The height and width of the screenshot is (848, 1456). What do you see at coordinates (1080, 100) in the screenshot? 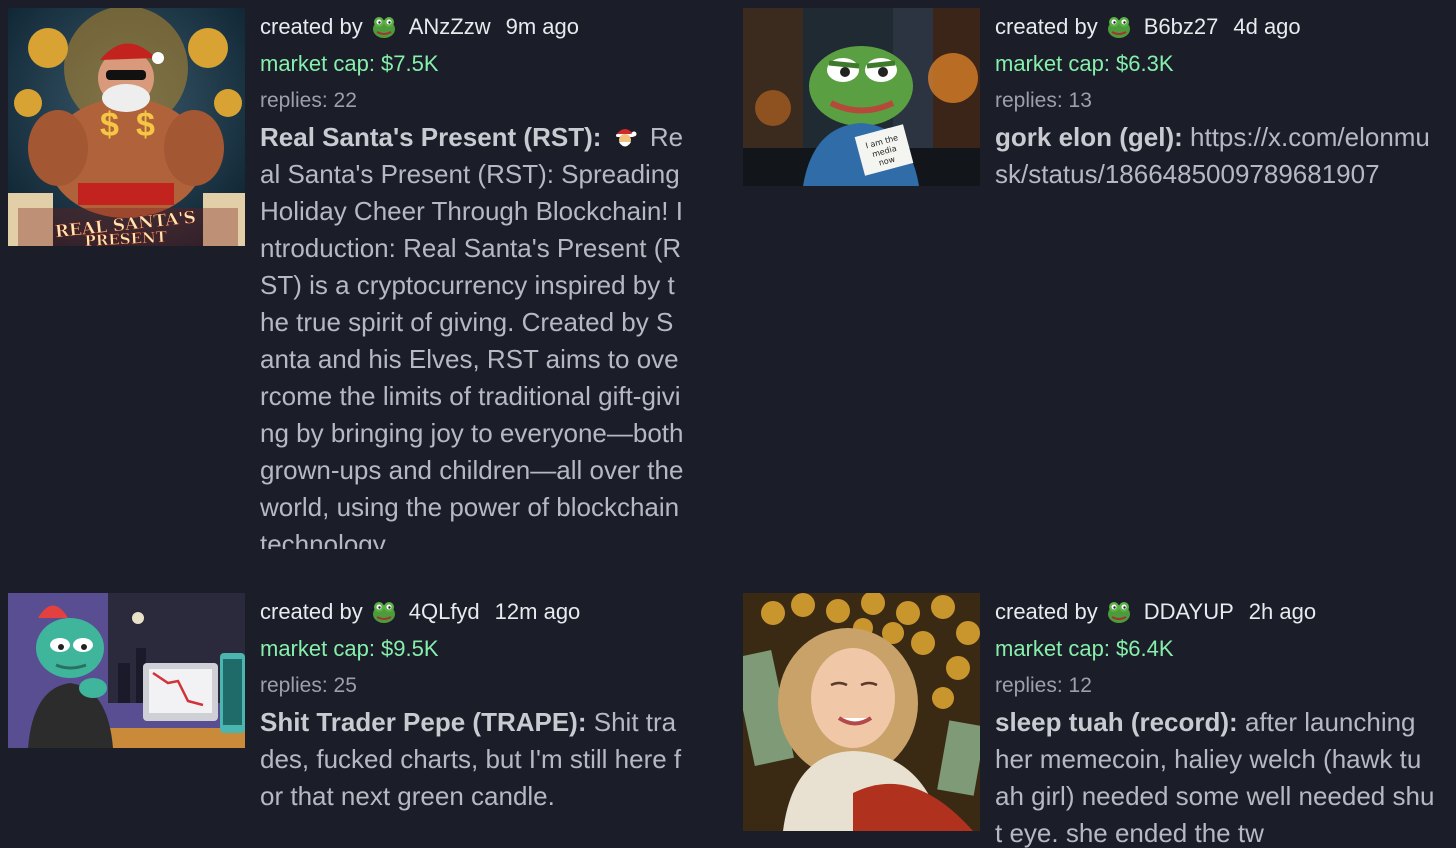
I see `replies-value: 13` at bounding box center [1080, 100].